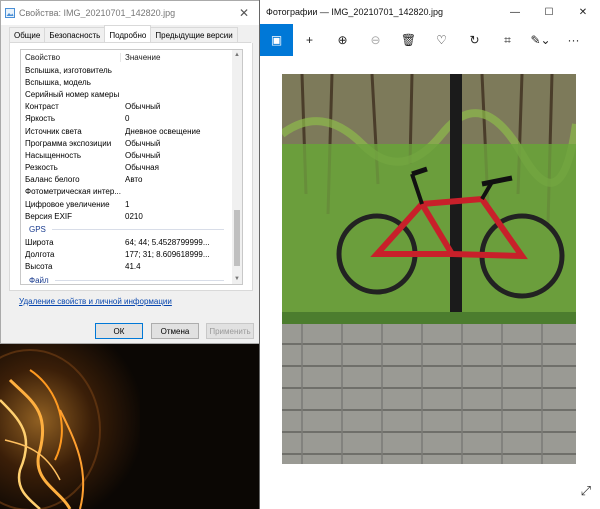 This screenshot has height=509, width=600. I want to click on property-name: Серийный номер камеры, so click(72, 94).